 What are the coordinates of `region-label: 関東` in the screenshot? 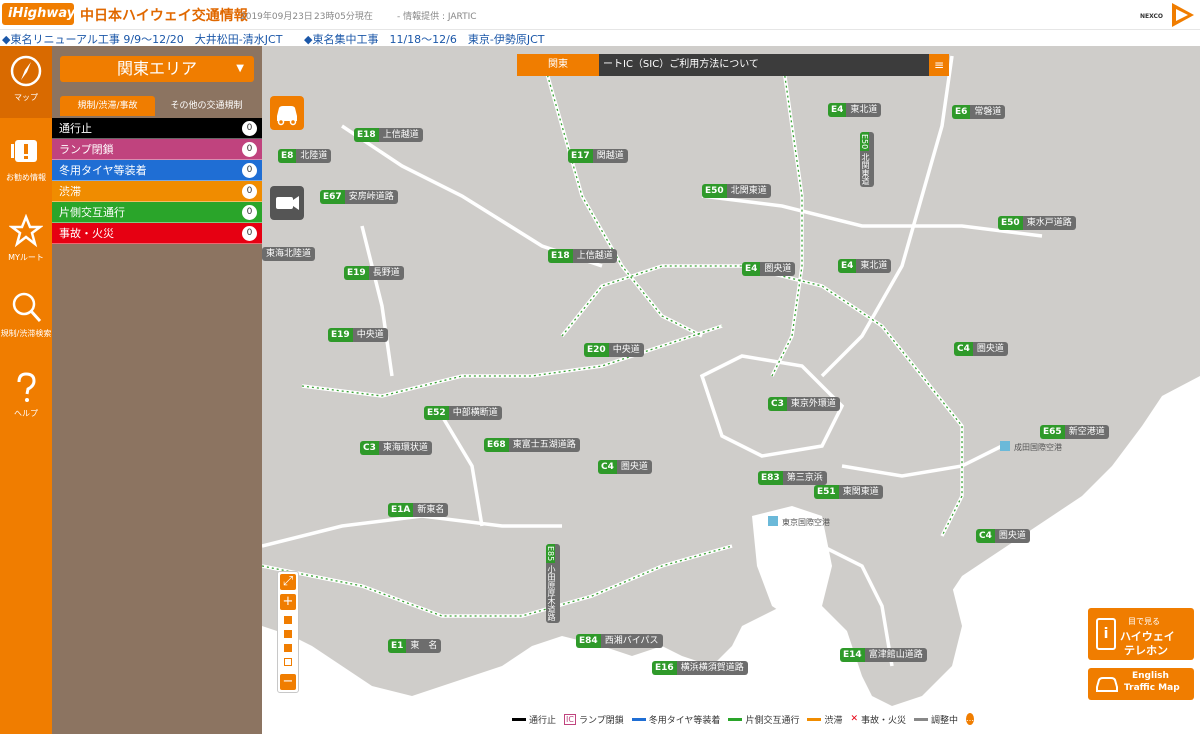 It's located at (558, 65).